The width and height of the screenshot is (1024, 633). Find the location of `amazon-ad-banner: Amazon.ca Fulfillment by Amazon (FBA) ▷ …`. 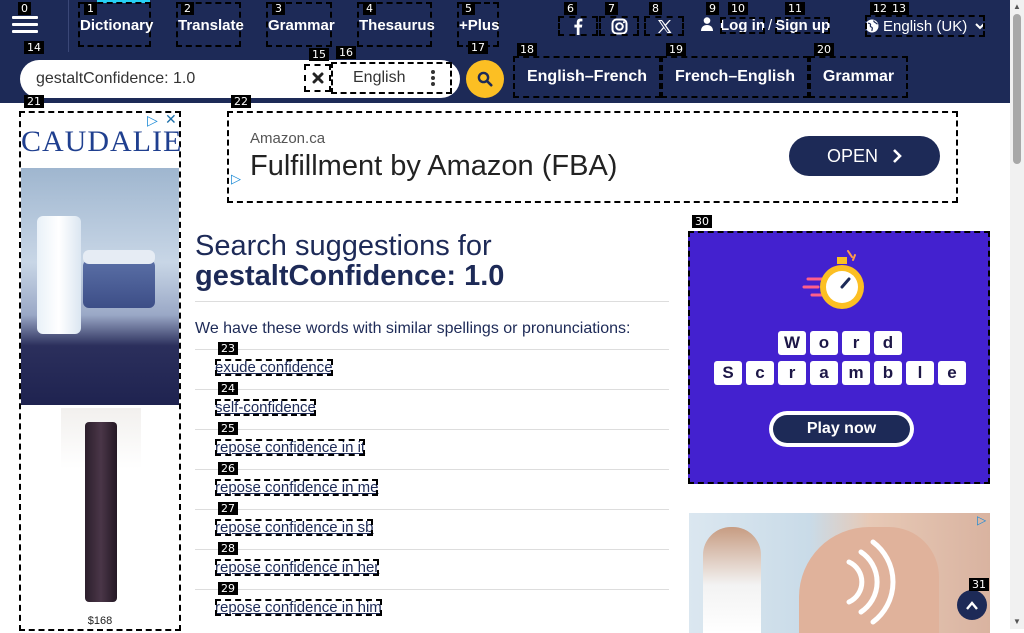

amazon-ad-banner: Amazon.ca Fulfillment by Amazon (FBA) ▷ … is located at coordinates (592, 157).